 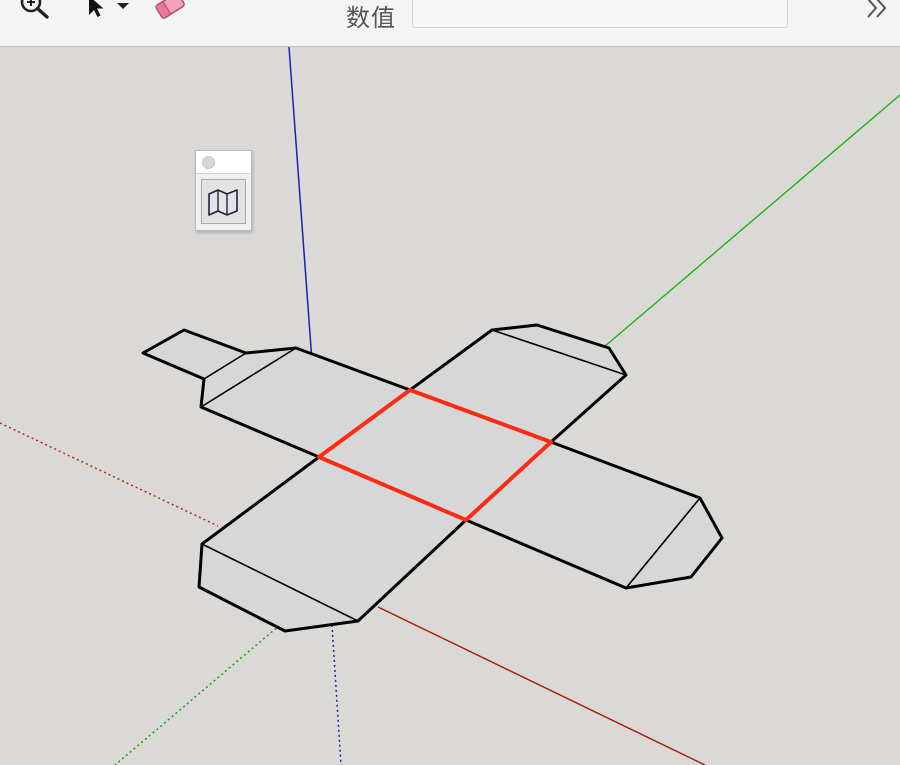 What do you see at coordinates (751, 221) in the screenshot?
I see `green-axis-positive` at bounding box center [751, 221].